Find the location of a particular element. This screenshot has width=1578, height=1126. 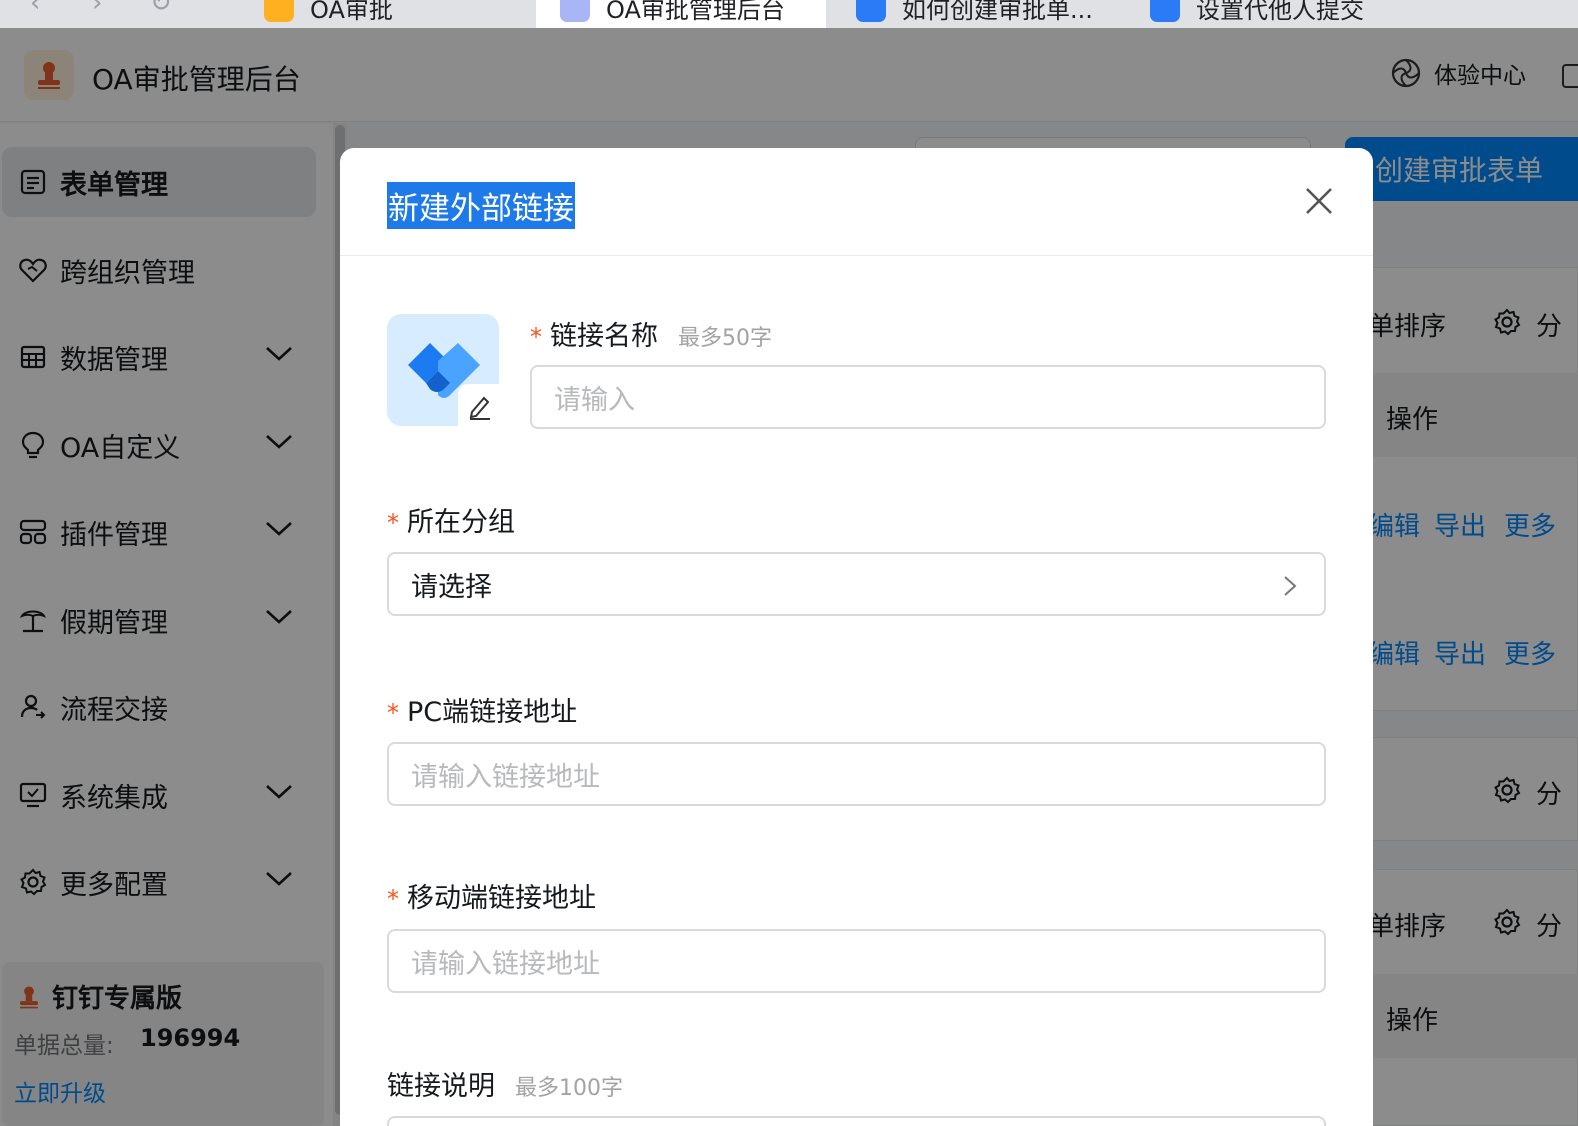

link-name-input: 请输入 is located at coordinates (928, 397).